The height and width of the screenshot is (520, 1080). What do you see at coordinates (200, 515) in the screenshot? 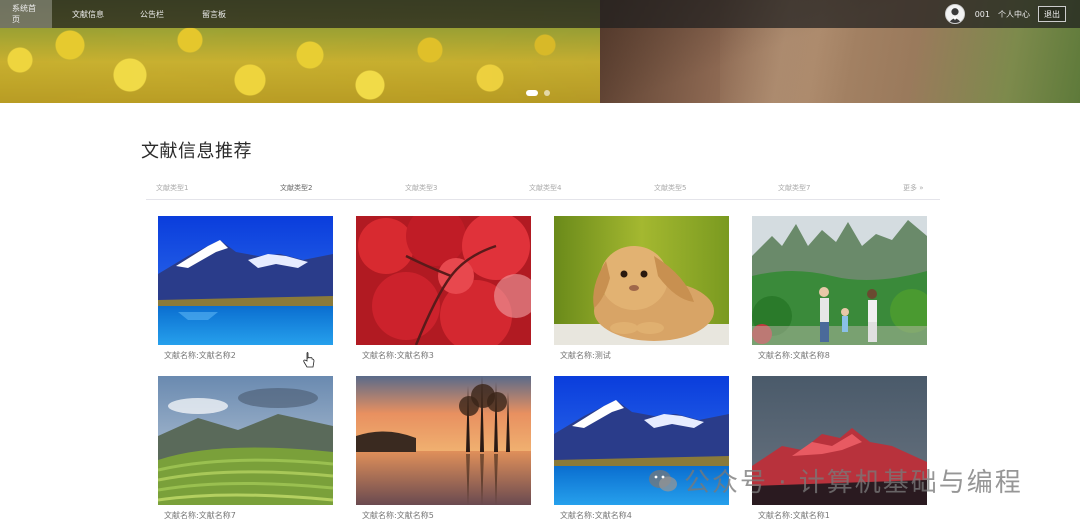
I see `card-caption: 文献名称:文献名称7` at bounding box center [200, 515].